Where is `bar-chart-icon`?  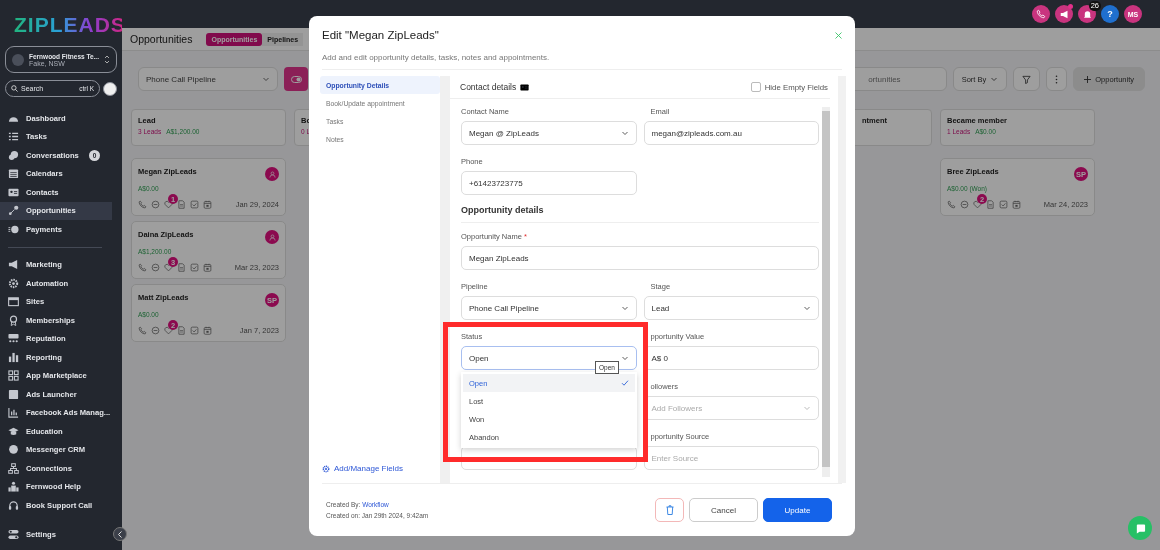
bar-chart-icon is located at coordinates (13, 357).